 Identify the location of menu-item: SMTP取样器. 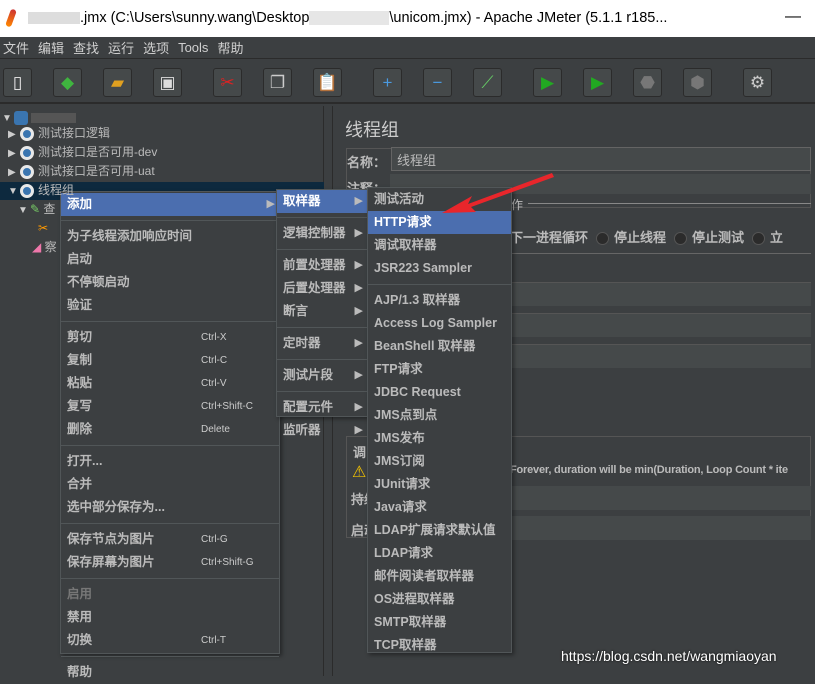
(439, 622).